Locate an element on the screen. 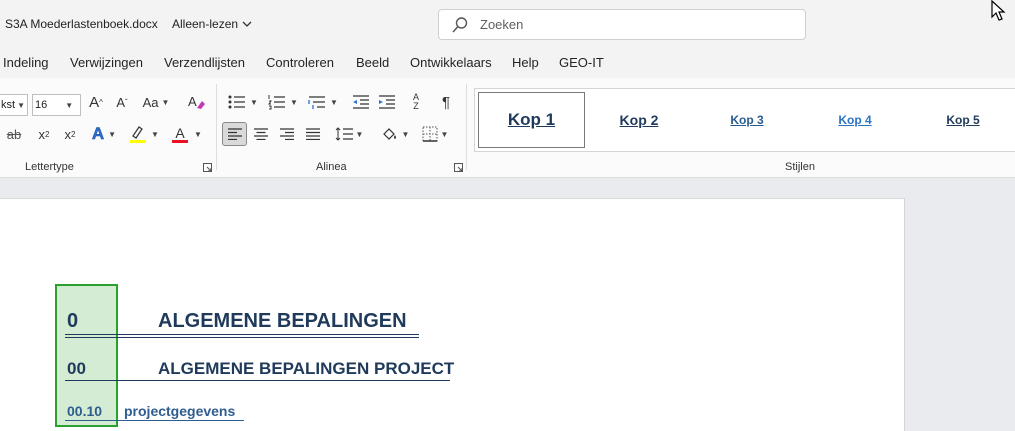  clear-formatting-icon: A is located at coordinates (196, 102).